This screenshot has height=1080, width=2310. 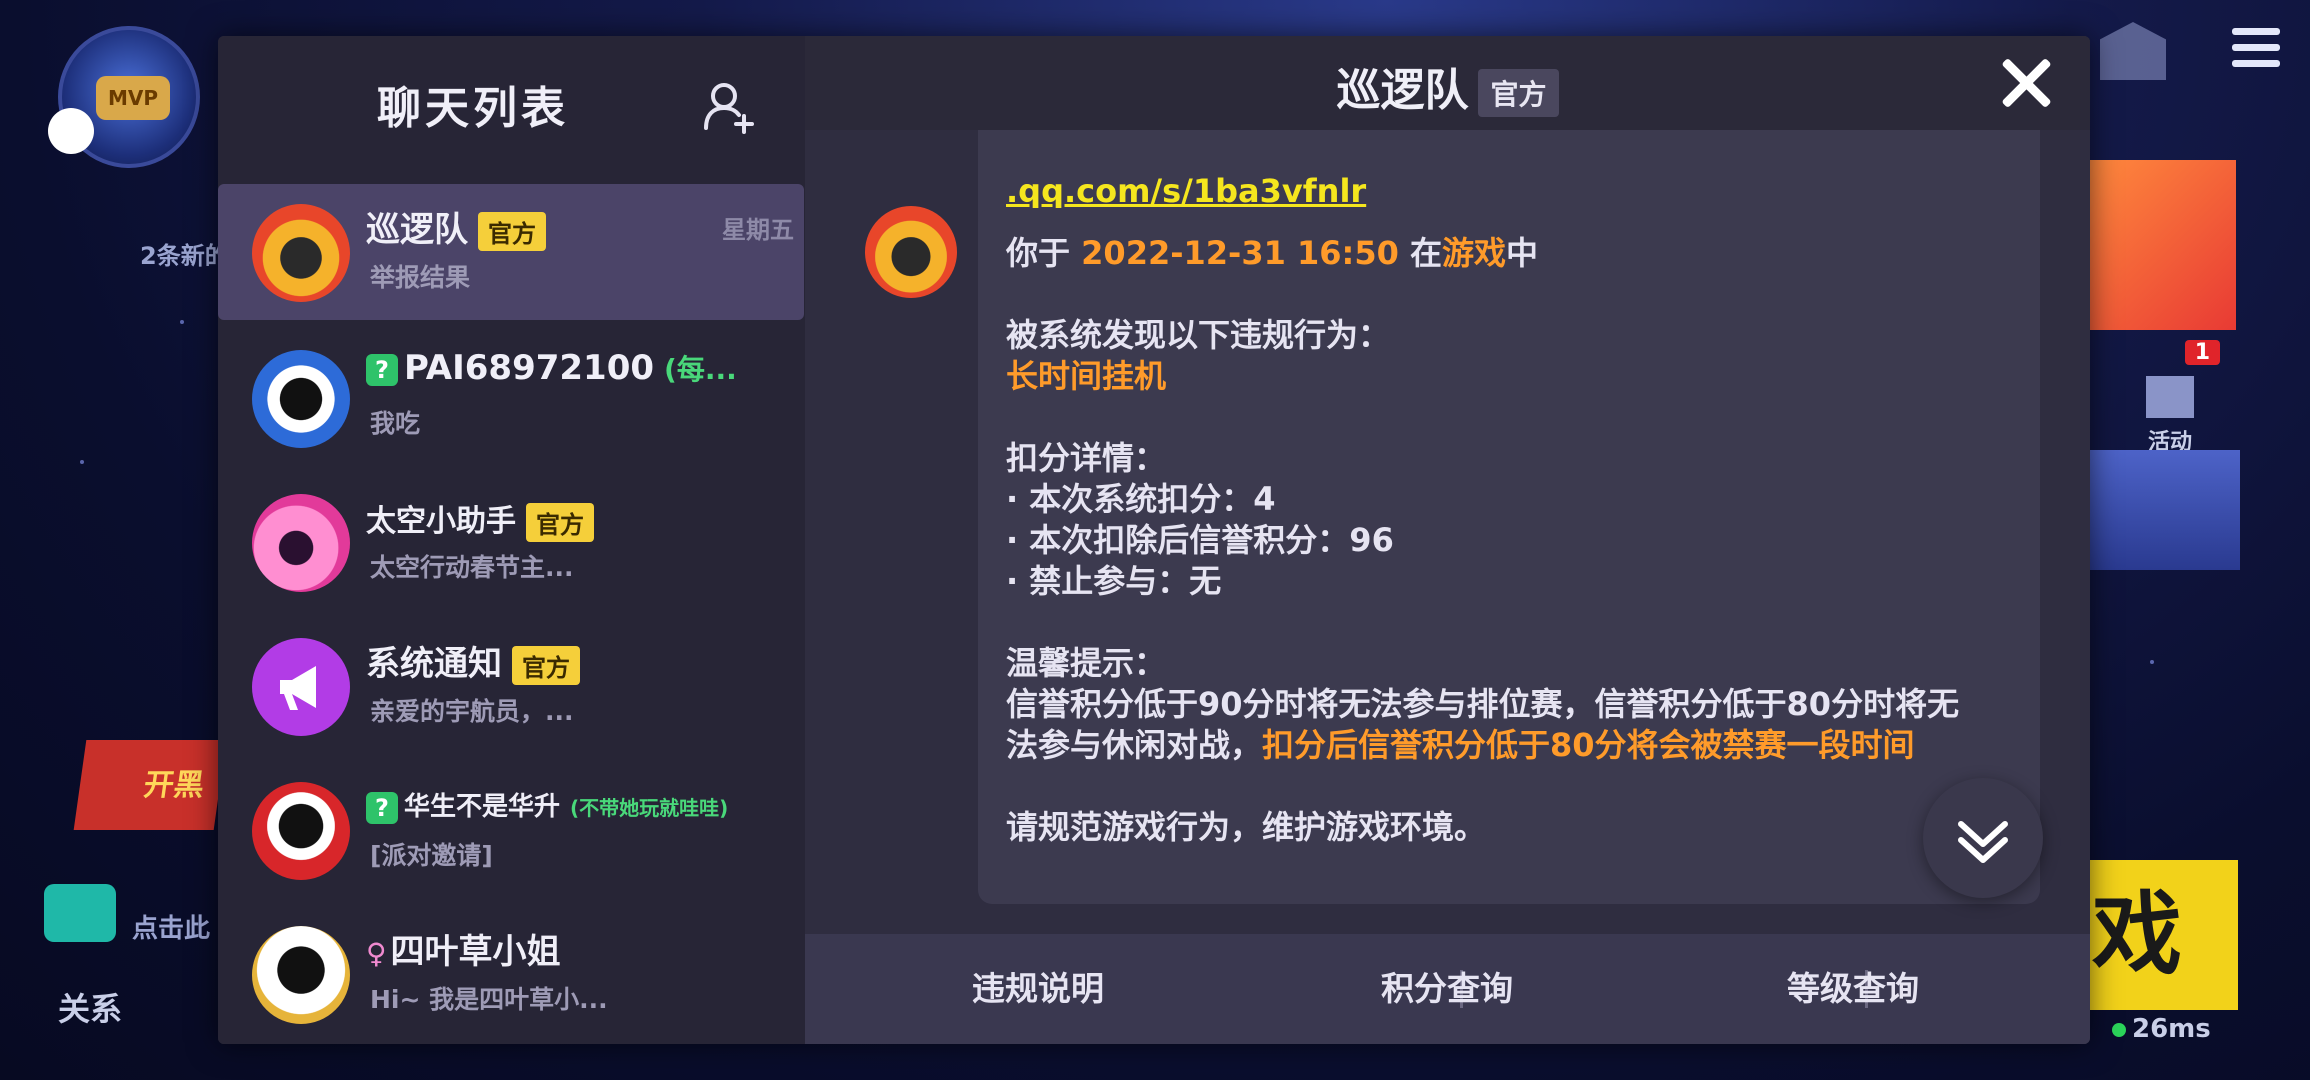 What do you see at coordinates (480, 519) in the screenshot?
I see `chat-item-name: 太空小助手 官方` at bounding box center [480, 519].